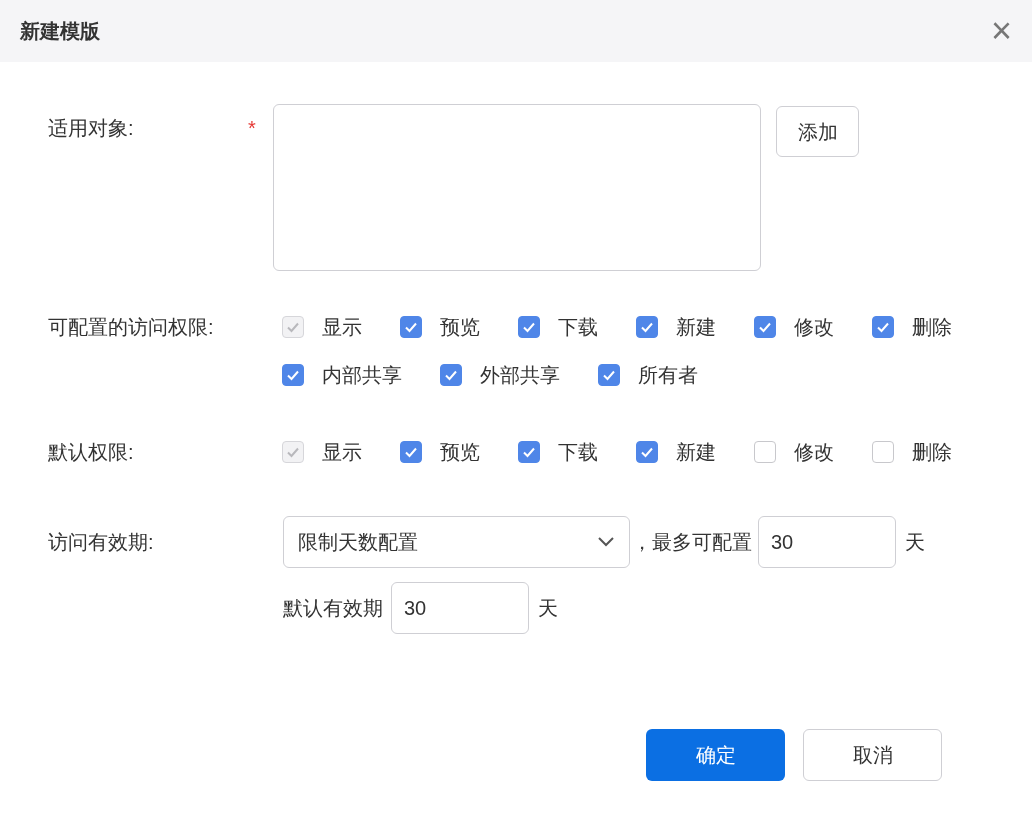 Image resolution: width=1032 pixels, height=814 pixels. What do you see at coordinates (60, 31) in the screenshot?
I see `dialog-title: 新建模版` at bounding box center [60, 31].